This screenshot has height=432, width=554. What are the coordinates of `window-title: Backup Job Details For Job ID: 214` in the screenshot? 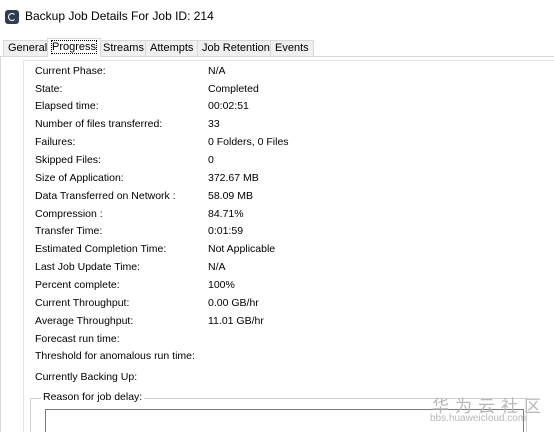 It's located at (119, 16).